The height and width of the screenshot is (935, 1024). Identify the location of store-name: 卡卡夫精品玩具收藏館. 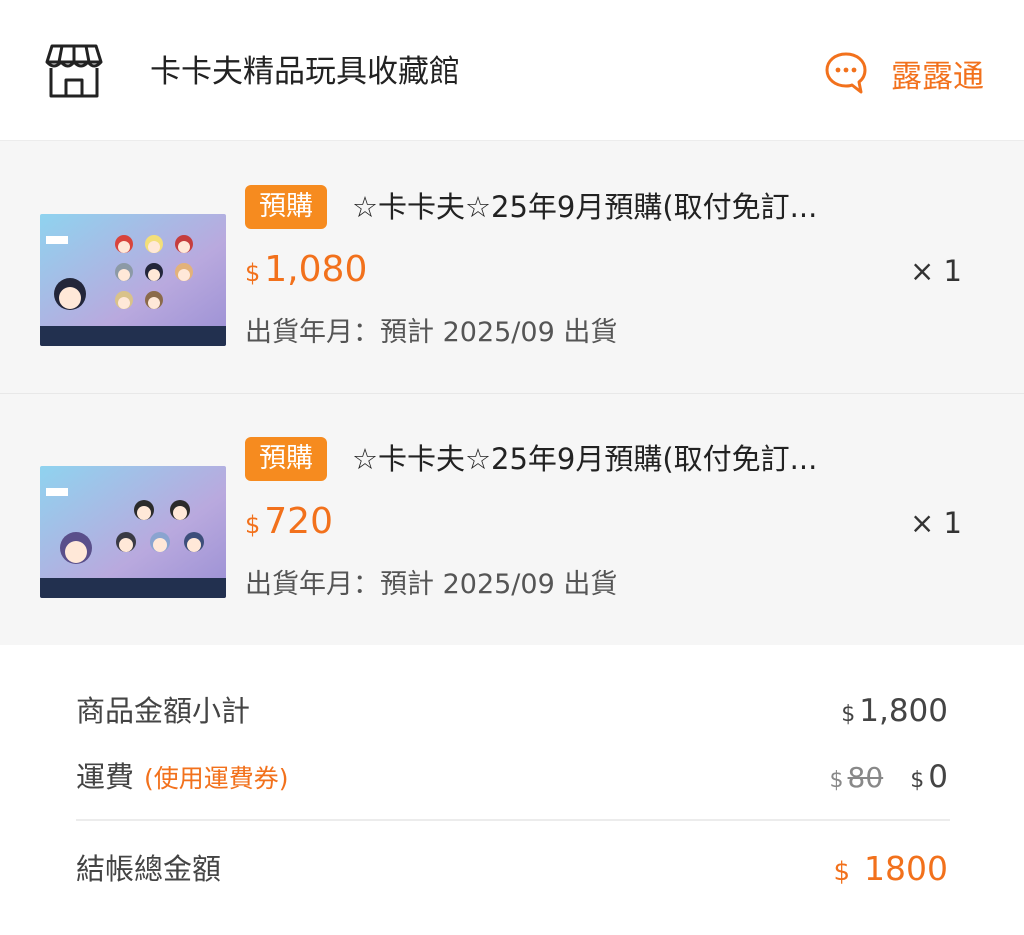
(305, 72).